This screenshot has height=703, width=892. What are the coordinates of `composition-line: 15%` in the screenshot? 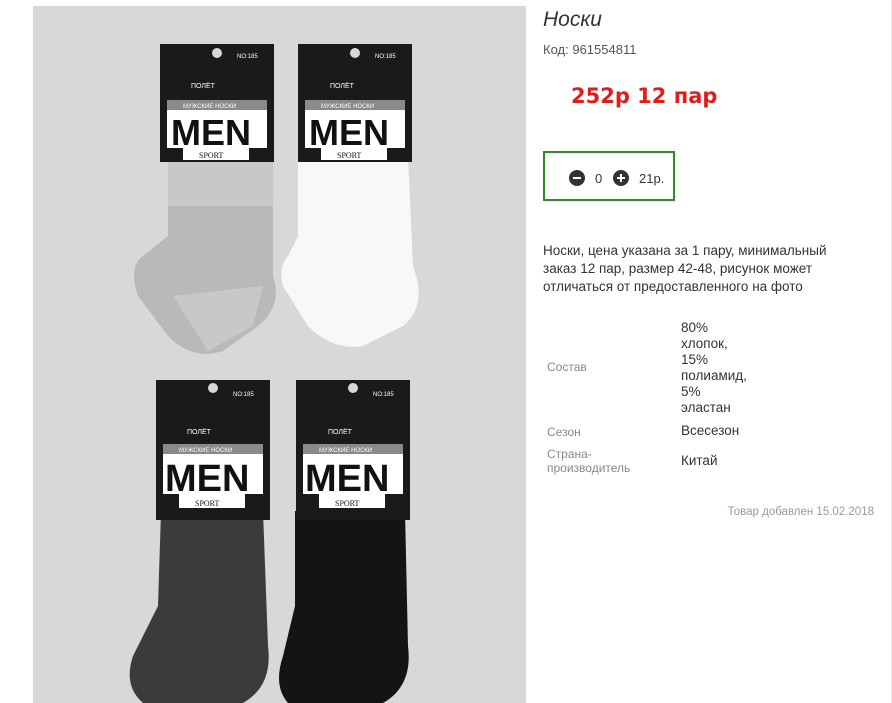 It's located at (695, 359).